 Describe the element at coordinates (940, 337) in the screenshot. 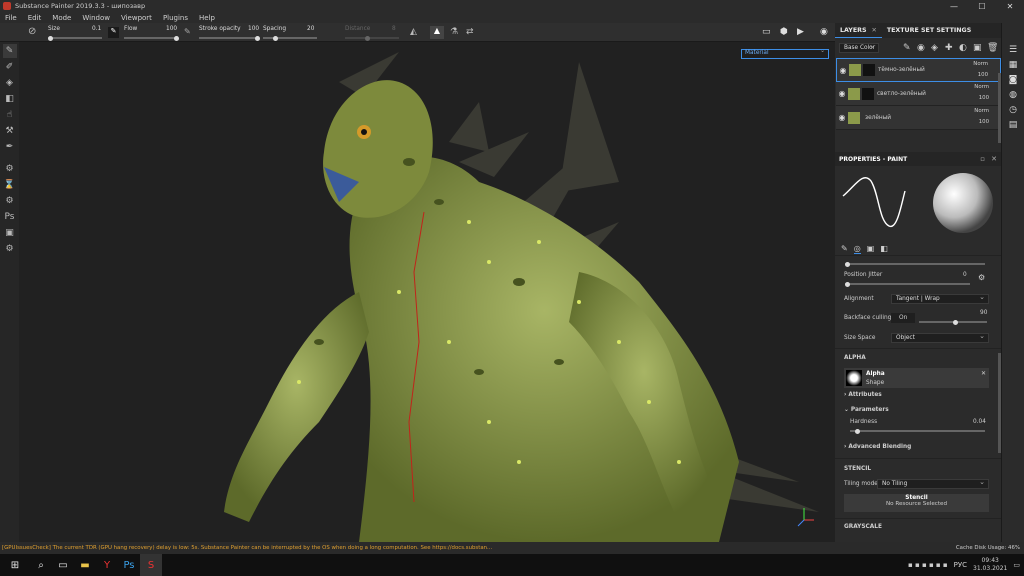

I see `size-space-select: Object` at that location.